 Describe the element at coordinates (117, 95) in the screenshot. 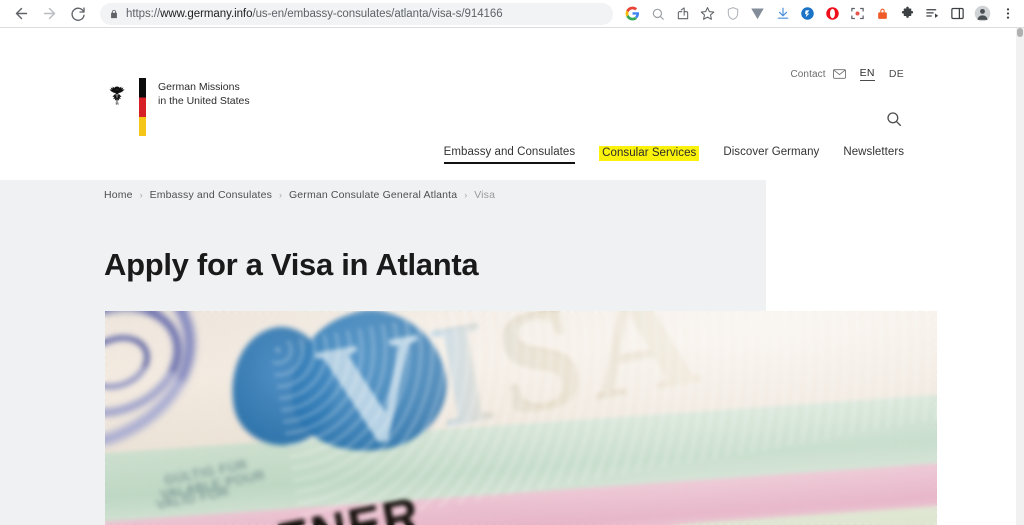

I see `german-federal-eagle-icon` at that location.